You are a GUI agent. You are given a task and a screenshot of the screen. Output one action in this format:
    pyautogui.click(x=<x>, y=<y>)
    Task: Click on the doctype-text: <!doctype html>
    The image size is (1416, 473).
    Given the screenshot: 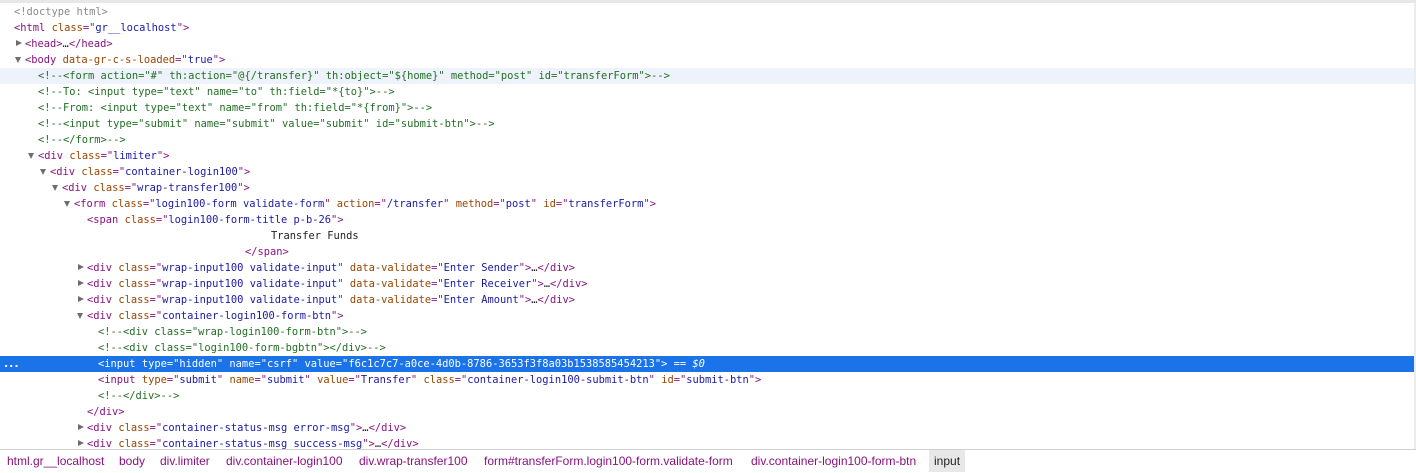 What is the action you would take?
    pyautogui.click(x=61, y=12)
    